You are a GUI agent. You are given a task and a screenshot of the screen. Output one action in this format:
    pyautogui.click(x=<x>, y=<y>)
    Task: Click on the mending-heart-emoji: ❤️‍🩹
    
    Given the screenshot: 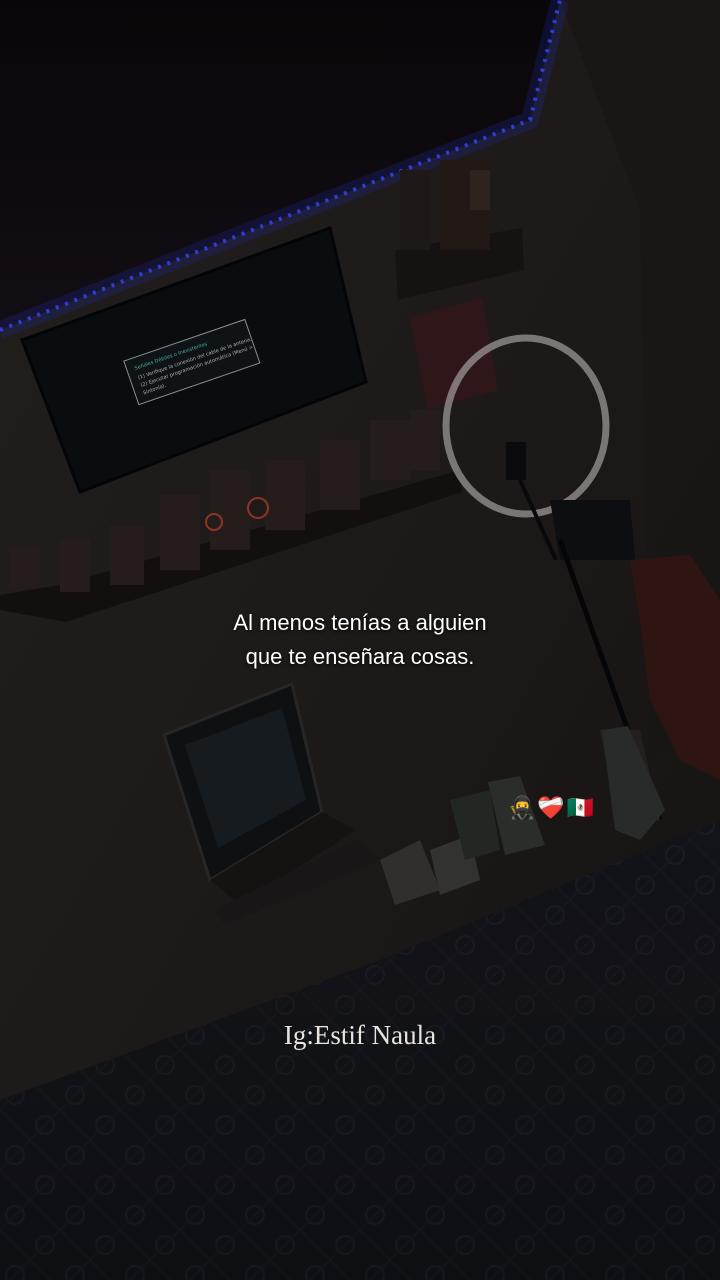 What is the action you would take?
    pyautogui.click(x=552, y=808)
    